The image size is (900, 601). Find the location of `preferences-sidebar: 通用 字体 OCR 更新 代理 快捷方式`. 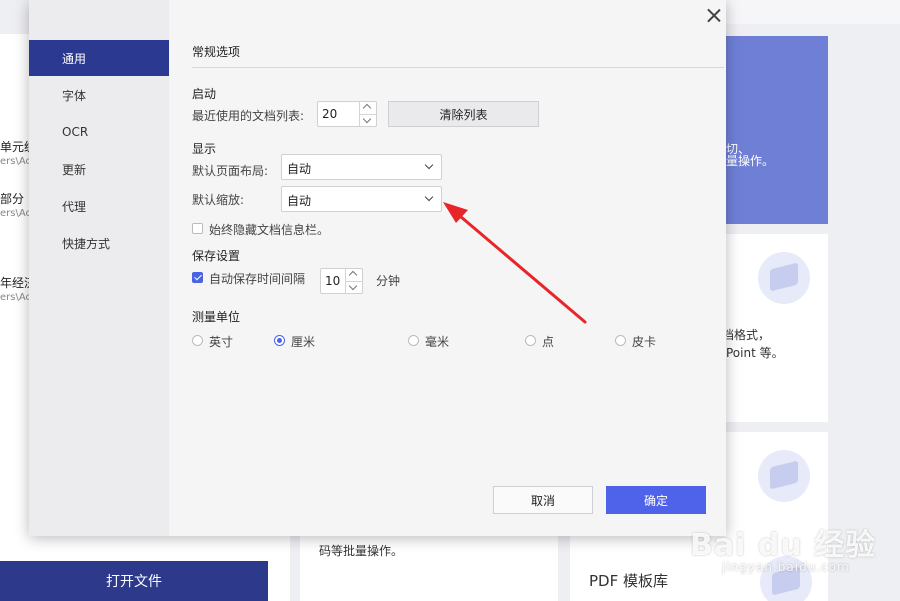

preferences-sidebar: 通用 字体 OCR 更新 代理 快捷方式 is located at coordinates (99, 268).